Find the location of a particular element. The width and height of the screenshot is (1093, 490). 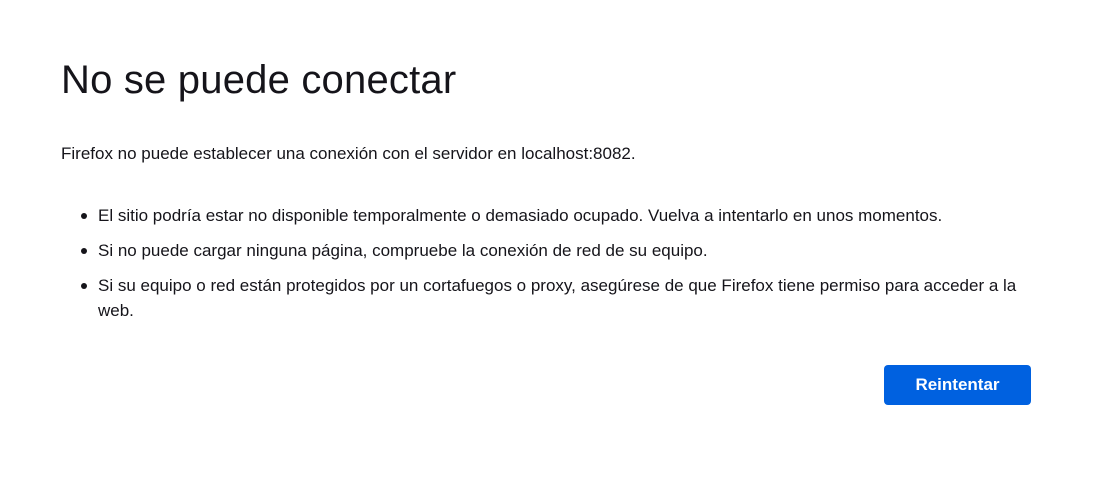

retry-button: Reintentar is located at coordinates (957, 385).